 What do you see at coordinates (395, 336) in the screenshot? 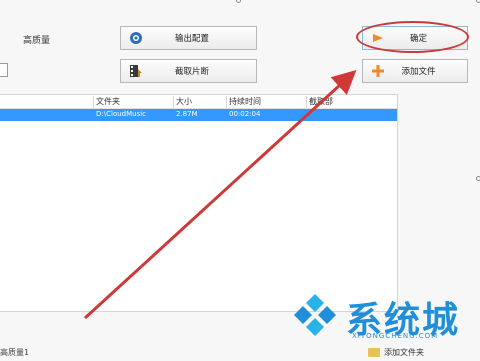
I see `watermark-domain: XITONGCHENG.COM` at bounding box center [395, 336].